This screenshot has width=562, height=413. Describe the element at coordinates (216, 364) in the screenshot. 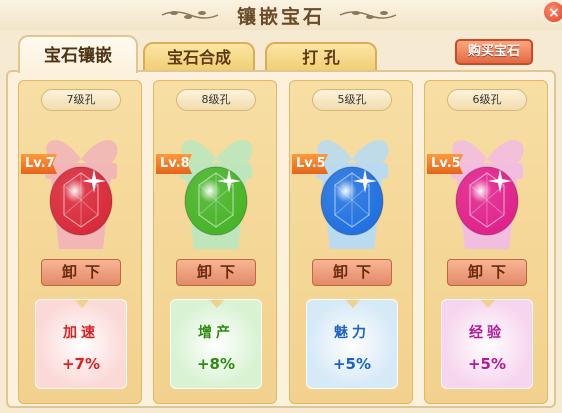

I see `bonus-attribute-value: +8%` at that location.